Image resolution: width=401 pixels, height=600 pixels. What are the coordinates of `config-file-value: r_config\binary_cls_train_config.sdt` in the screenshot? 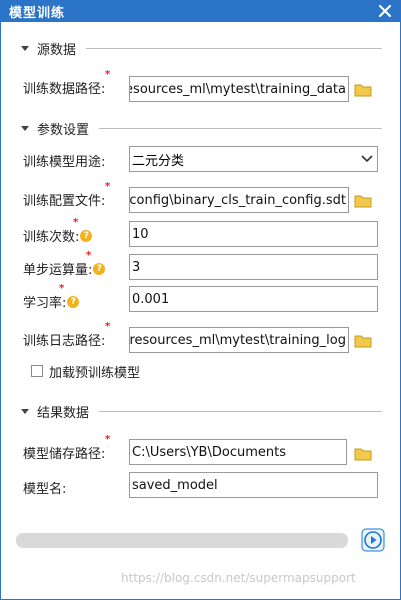 It's located at (237, 200).